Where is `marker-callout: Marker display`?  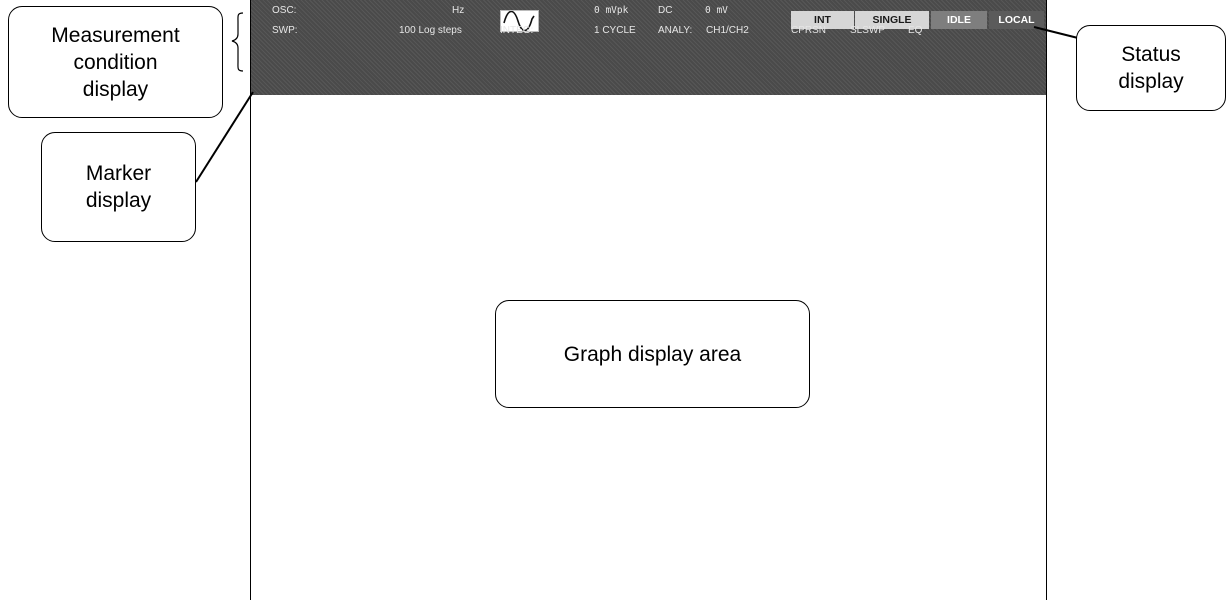 marker-callout: Marker display is located at coordinates (118, 187).